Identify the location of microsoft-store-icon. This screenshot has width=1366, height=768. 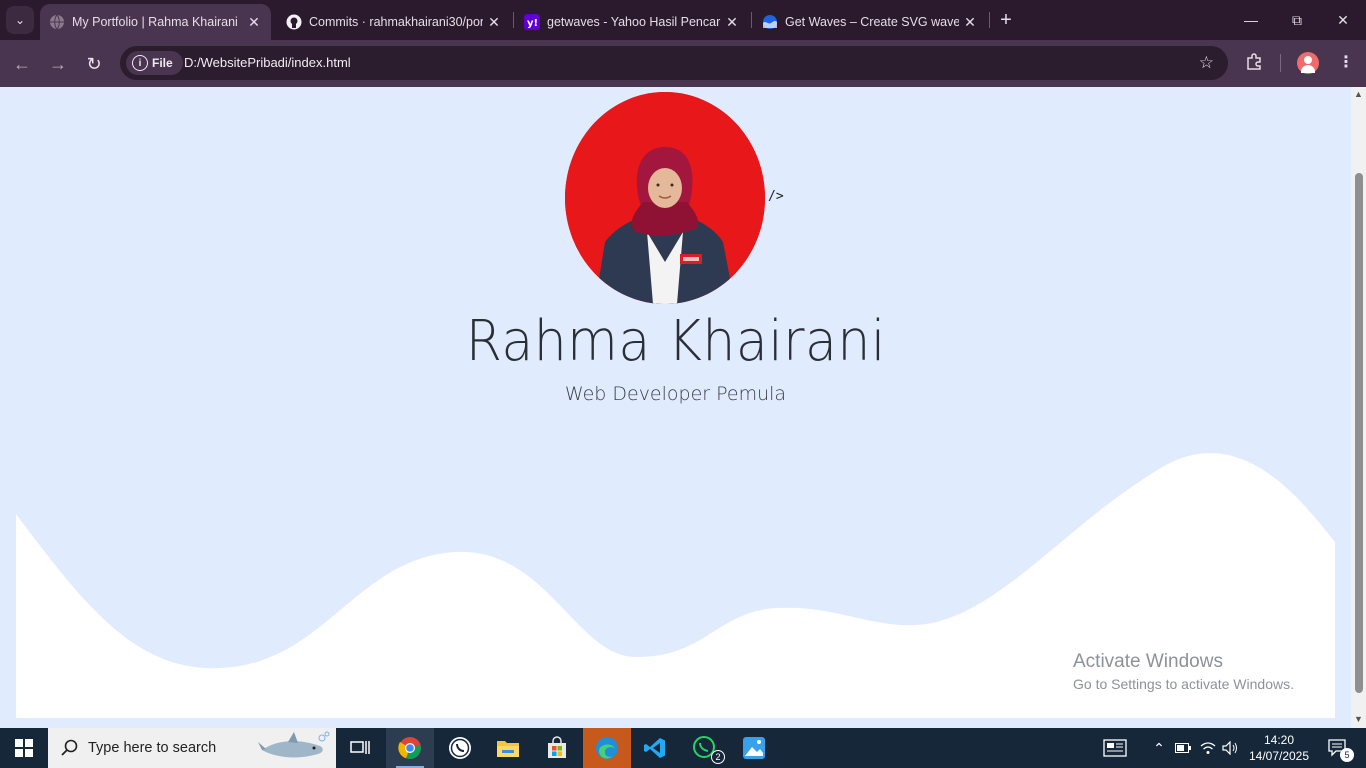
(557, 747).